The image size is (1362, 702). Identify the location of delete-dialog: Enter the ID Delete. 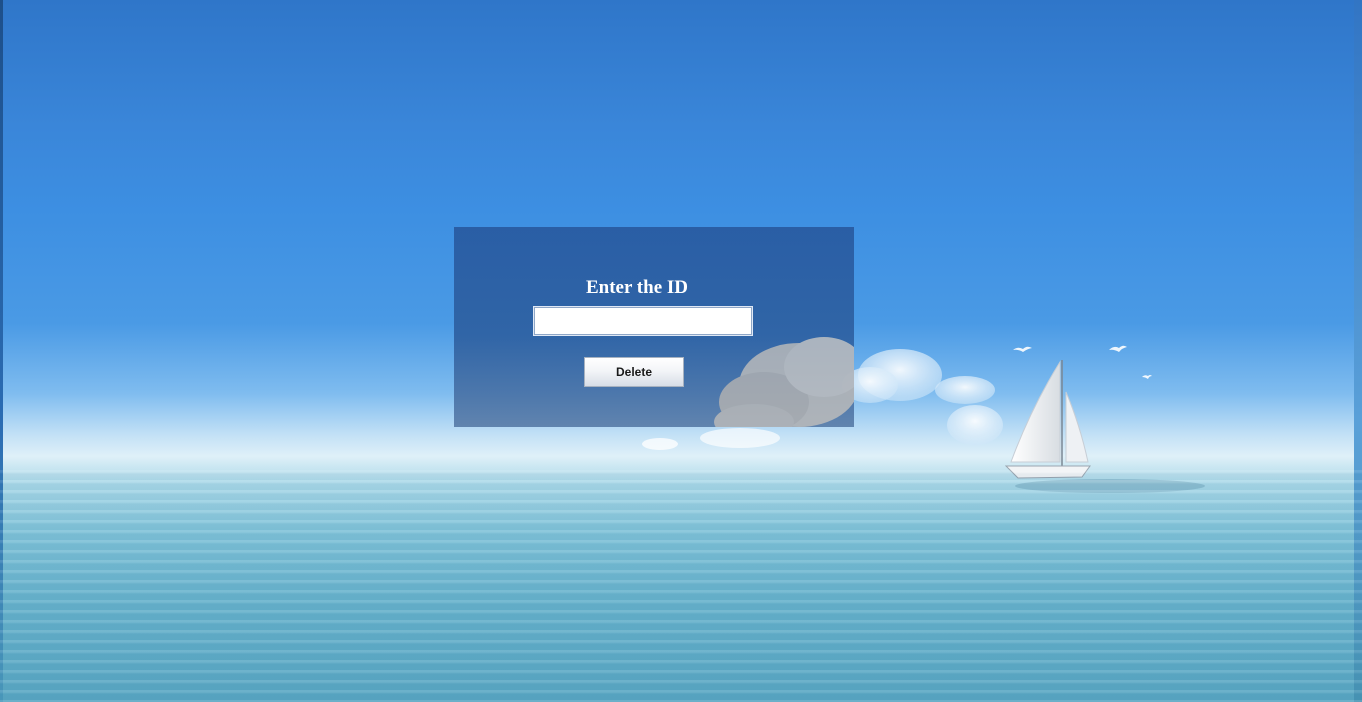
(654, 327).